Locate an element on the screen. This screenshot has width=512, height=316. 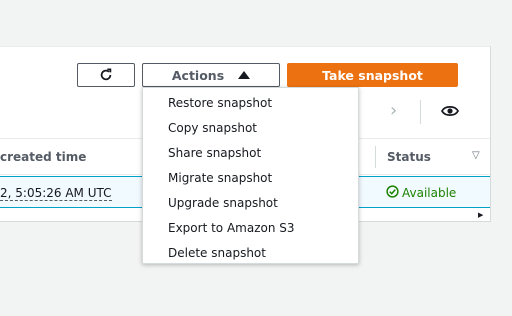
actions-label: Actions is located at coordinates (198, 75).